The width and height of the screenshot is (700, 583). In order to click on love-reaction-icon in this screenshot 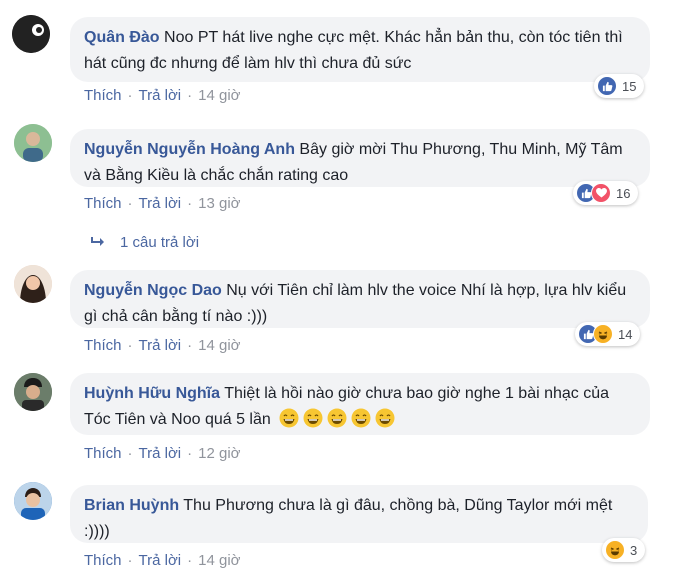, I will do `click(601, 193)`.